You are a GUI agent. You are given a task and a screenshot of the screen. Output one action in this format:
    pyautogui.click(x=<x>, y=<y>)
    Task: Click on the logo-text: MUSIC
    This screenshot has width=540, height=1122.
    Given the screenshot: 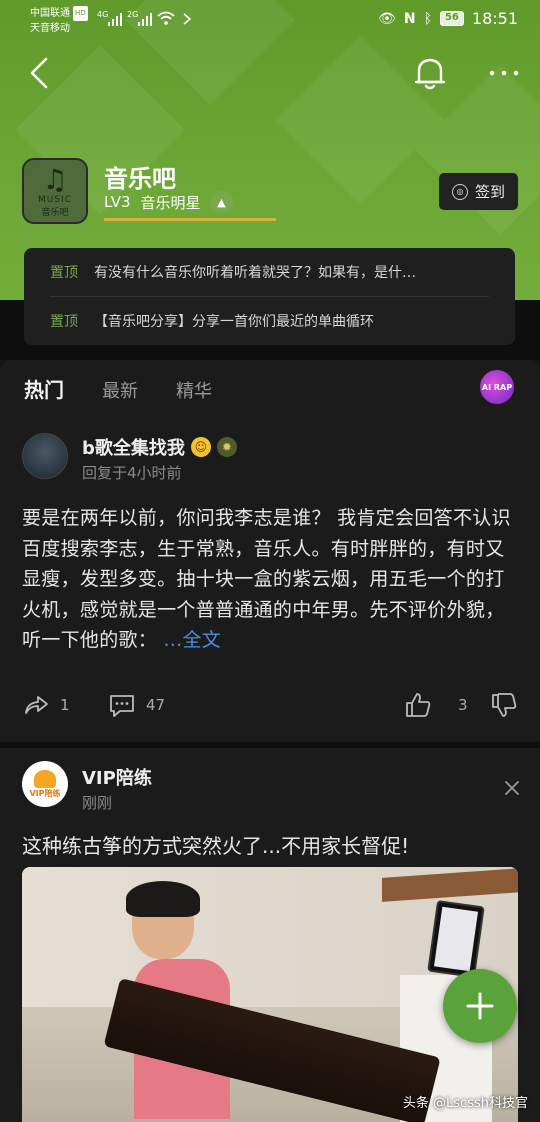 What is the action you would take?
    pyautogui.click(x=54, y=199)
    